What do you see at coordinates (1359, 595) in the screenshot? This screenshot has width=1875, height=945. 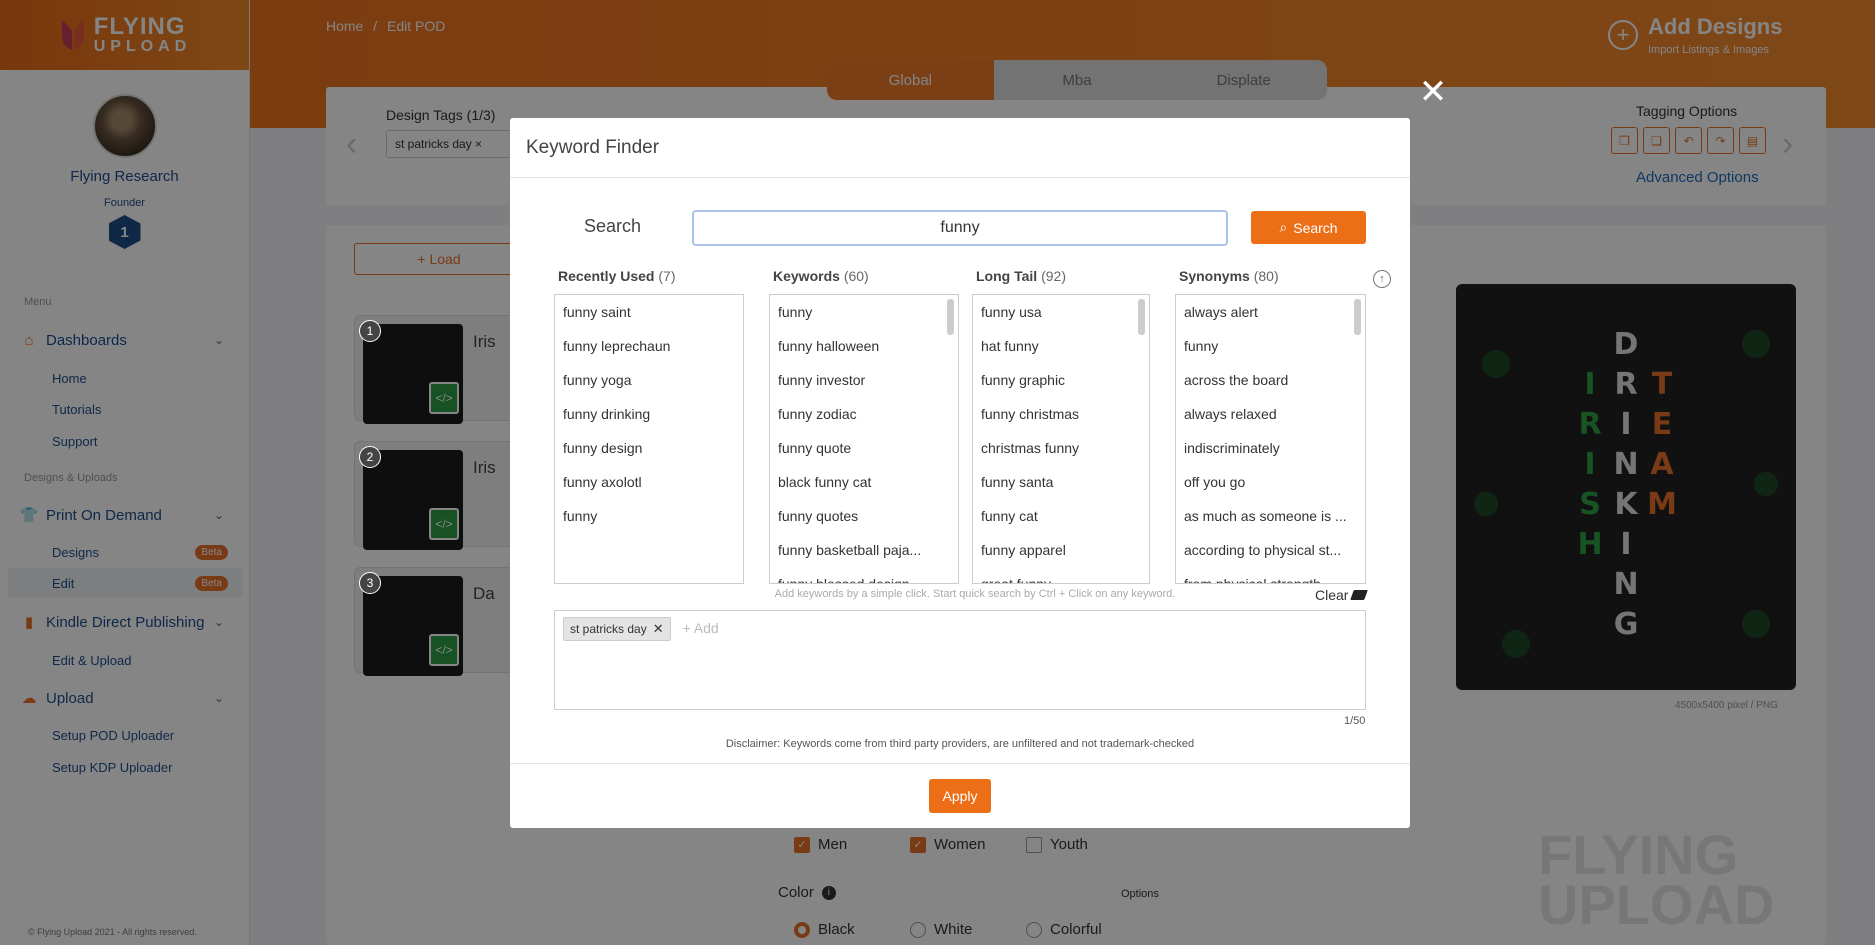 I see `eraser-icon` at bounding box center [1359, 595].